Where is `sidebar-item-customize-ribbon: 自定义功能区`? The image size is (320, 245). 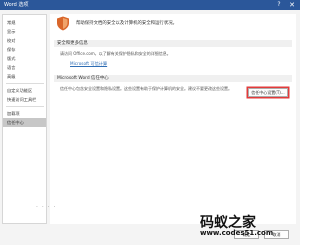
sidebar-item-customize-ribbon: 自定义功能区 is located at coordinates (24, 90).